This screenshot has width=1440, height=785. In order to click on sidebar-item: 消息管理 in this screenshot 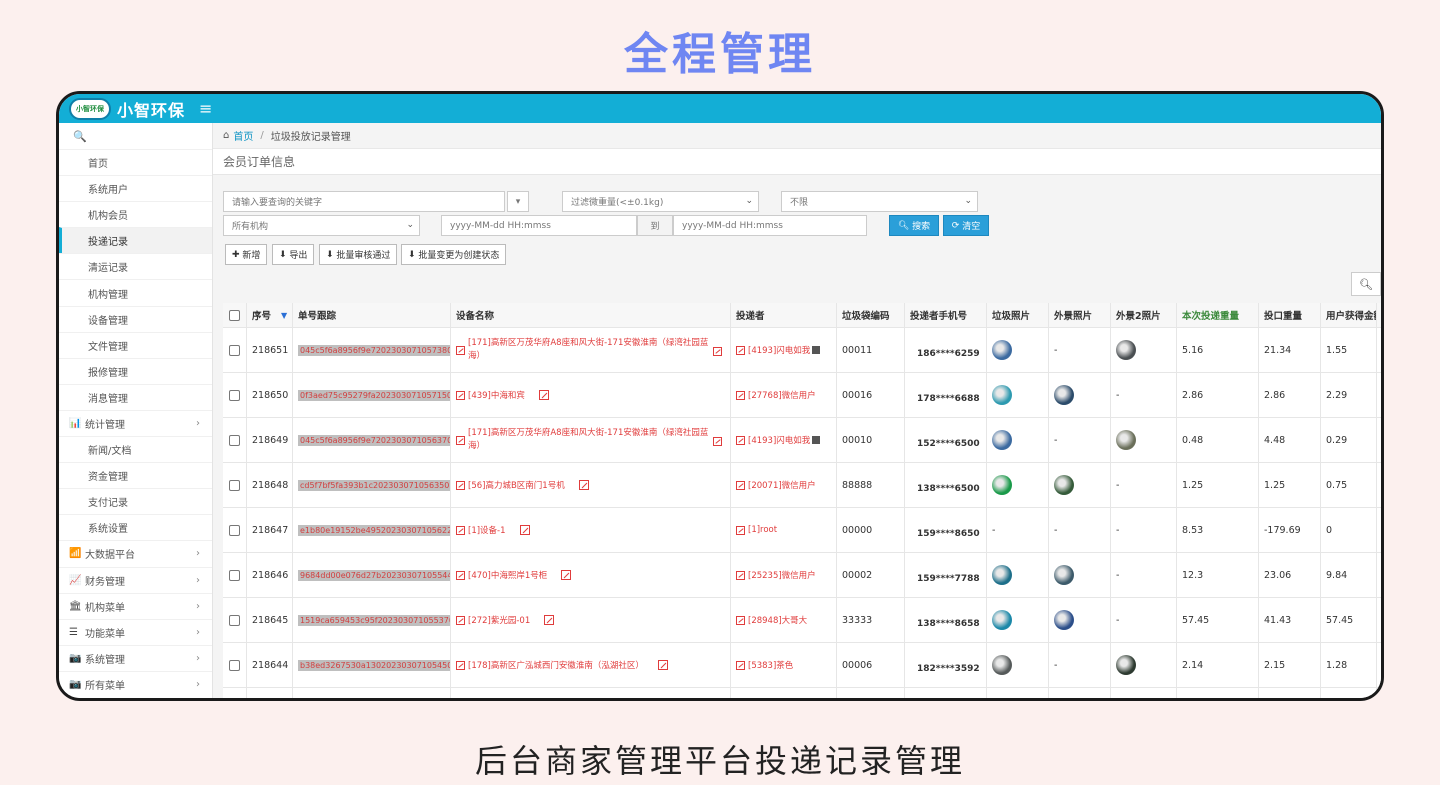, I will do `click(135, 396)`.